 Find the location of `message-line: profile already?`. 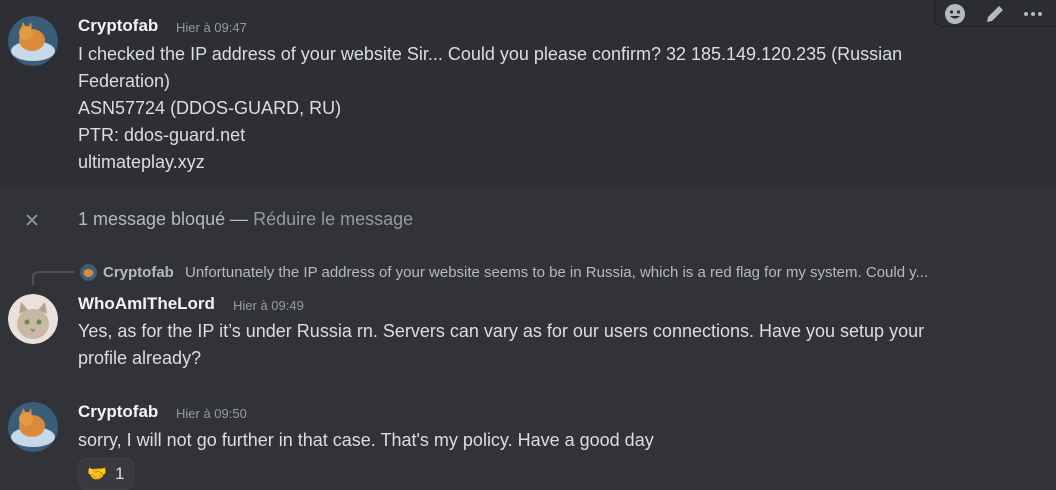

message-line: profile already? is located at coordinates (140, 358).